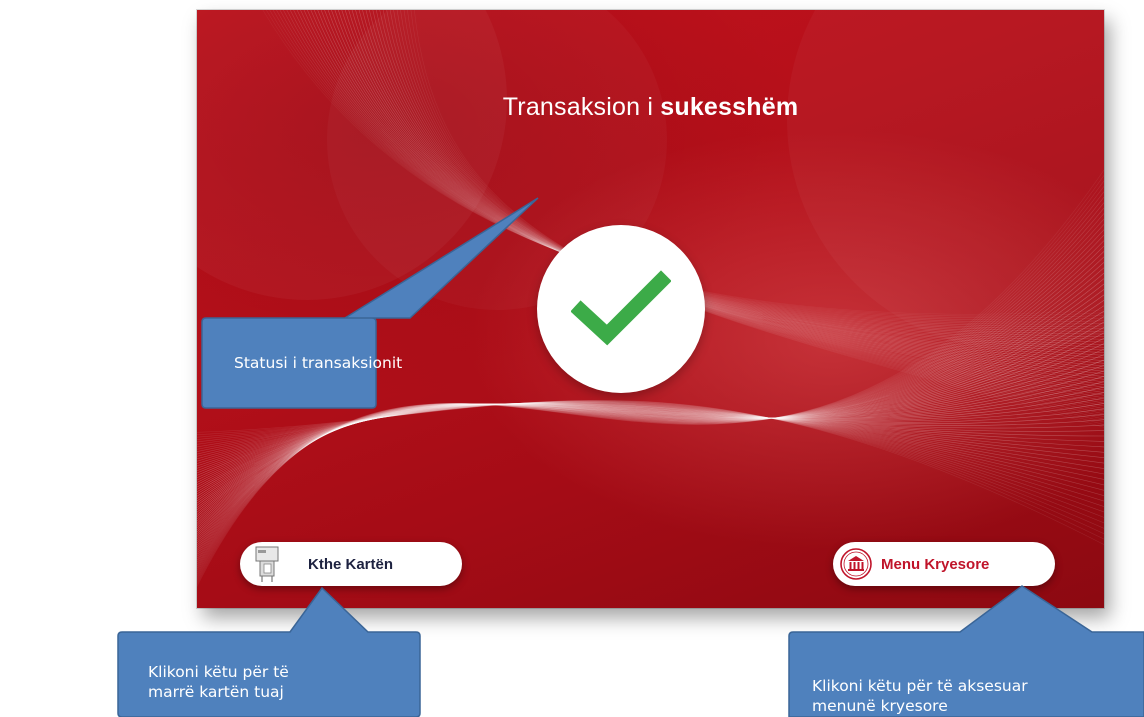 The image size is (1144, 717). I want to click on bank-icon, so click(856, 564).